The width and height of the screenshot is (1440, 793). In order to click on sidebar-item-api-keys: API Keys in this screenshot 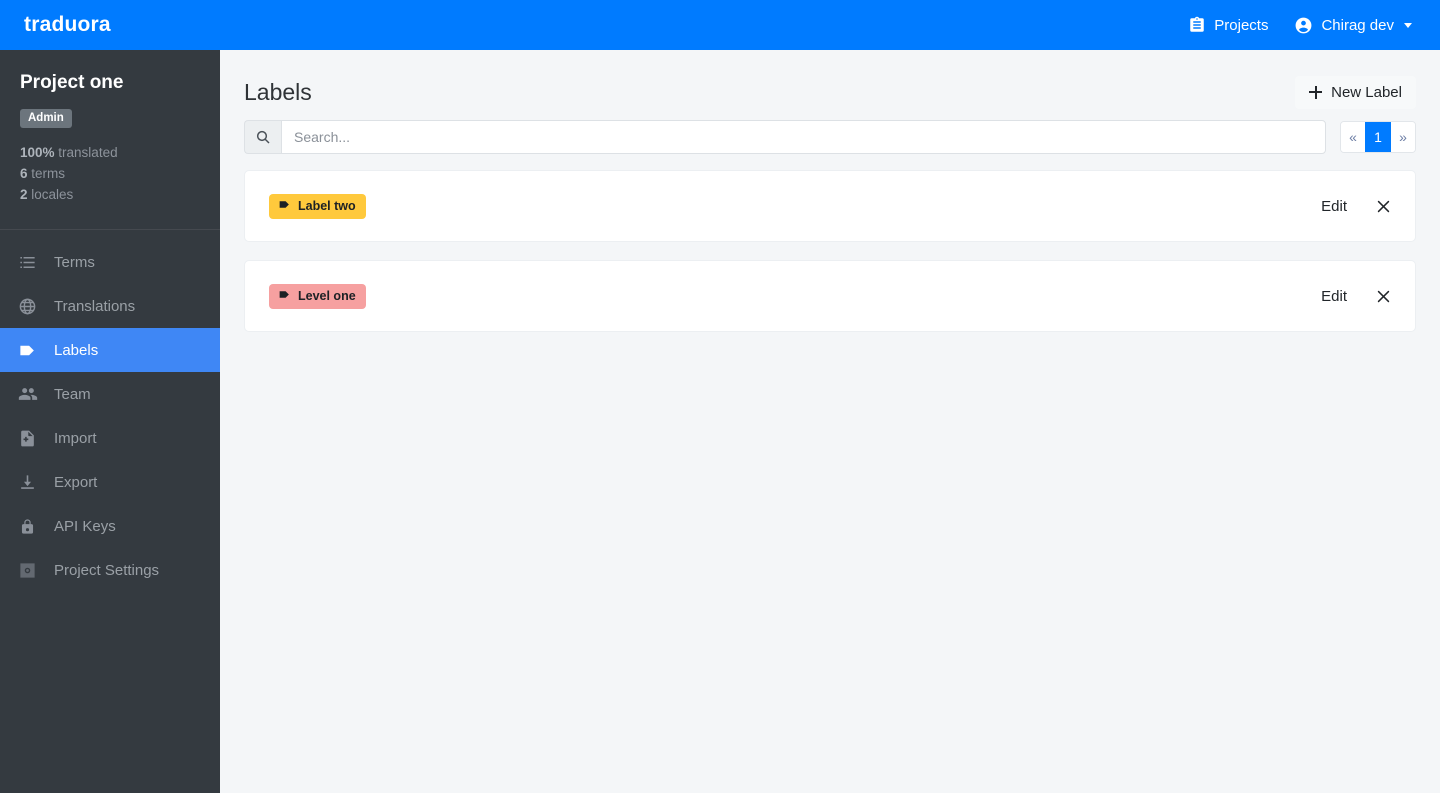, I will do `click(110, 526)`.